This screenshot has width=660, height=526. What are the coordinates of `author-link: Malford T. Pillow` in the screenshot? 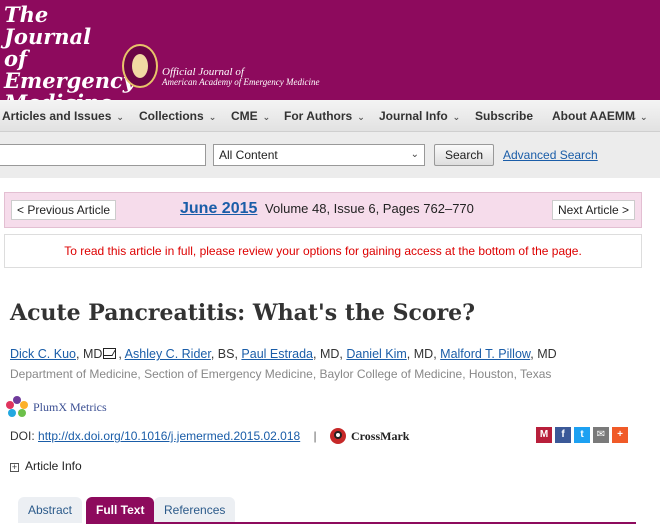 It's located at (485, 354).